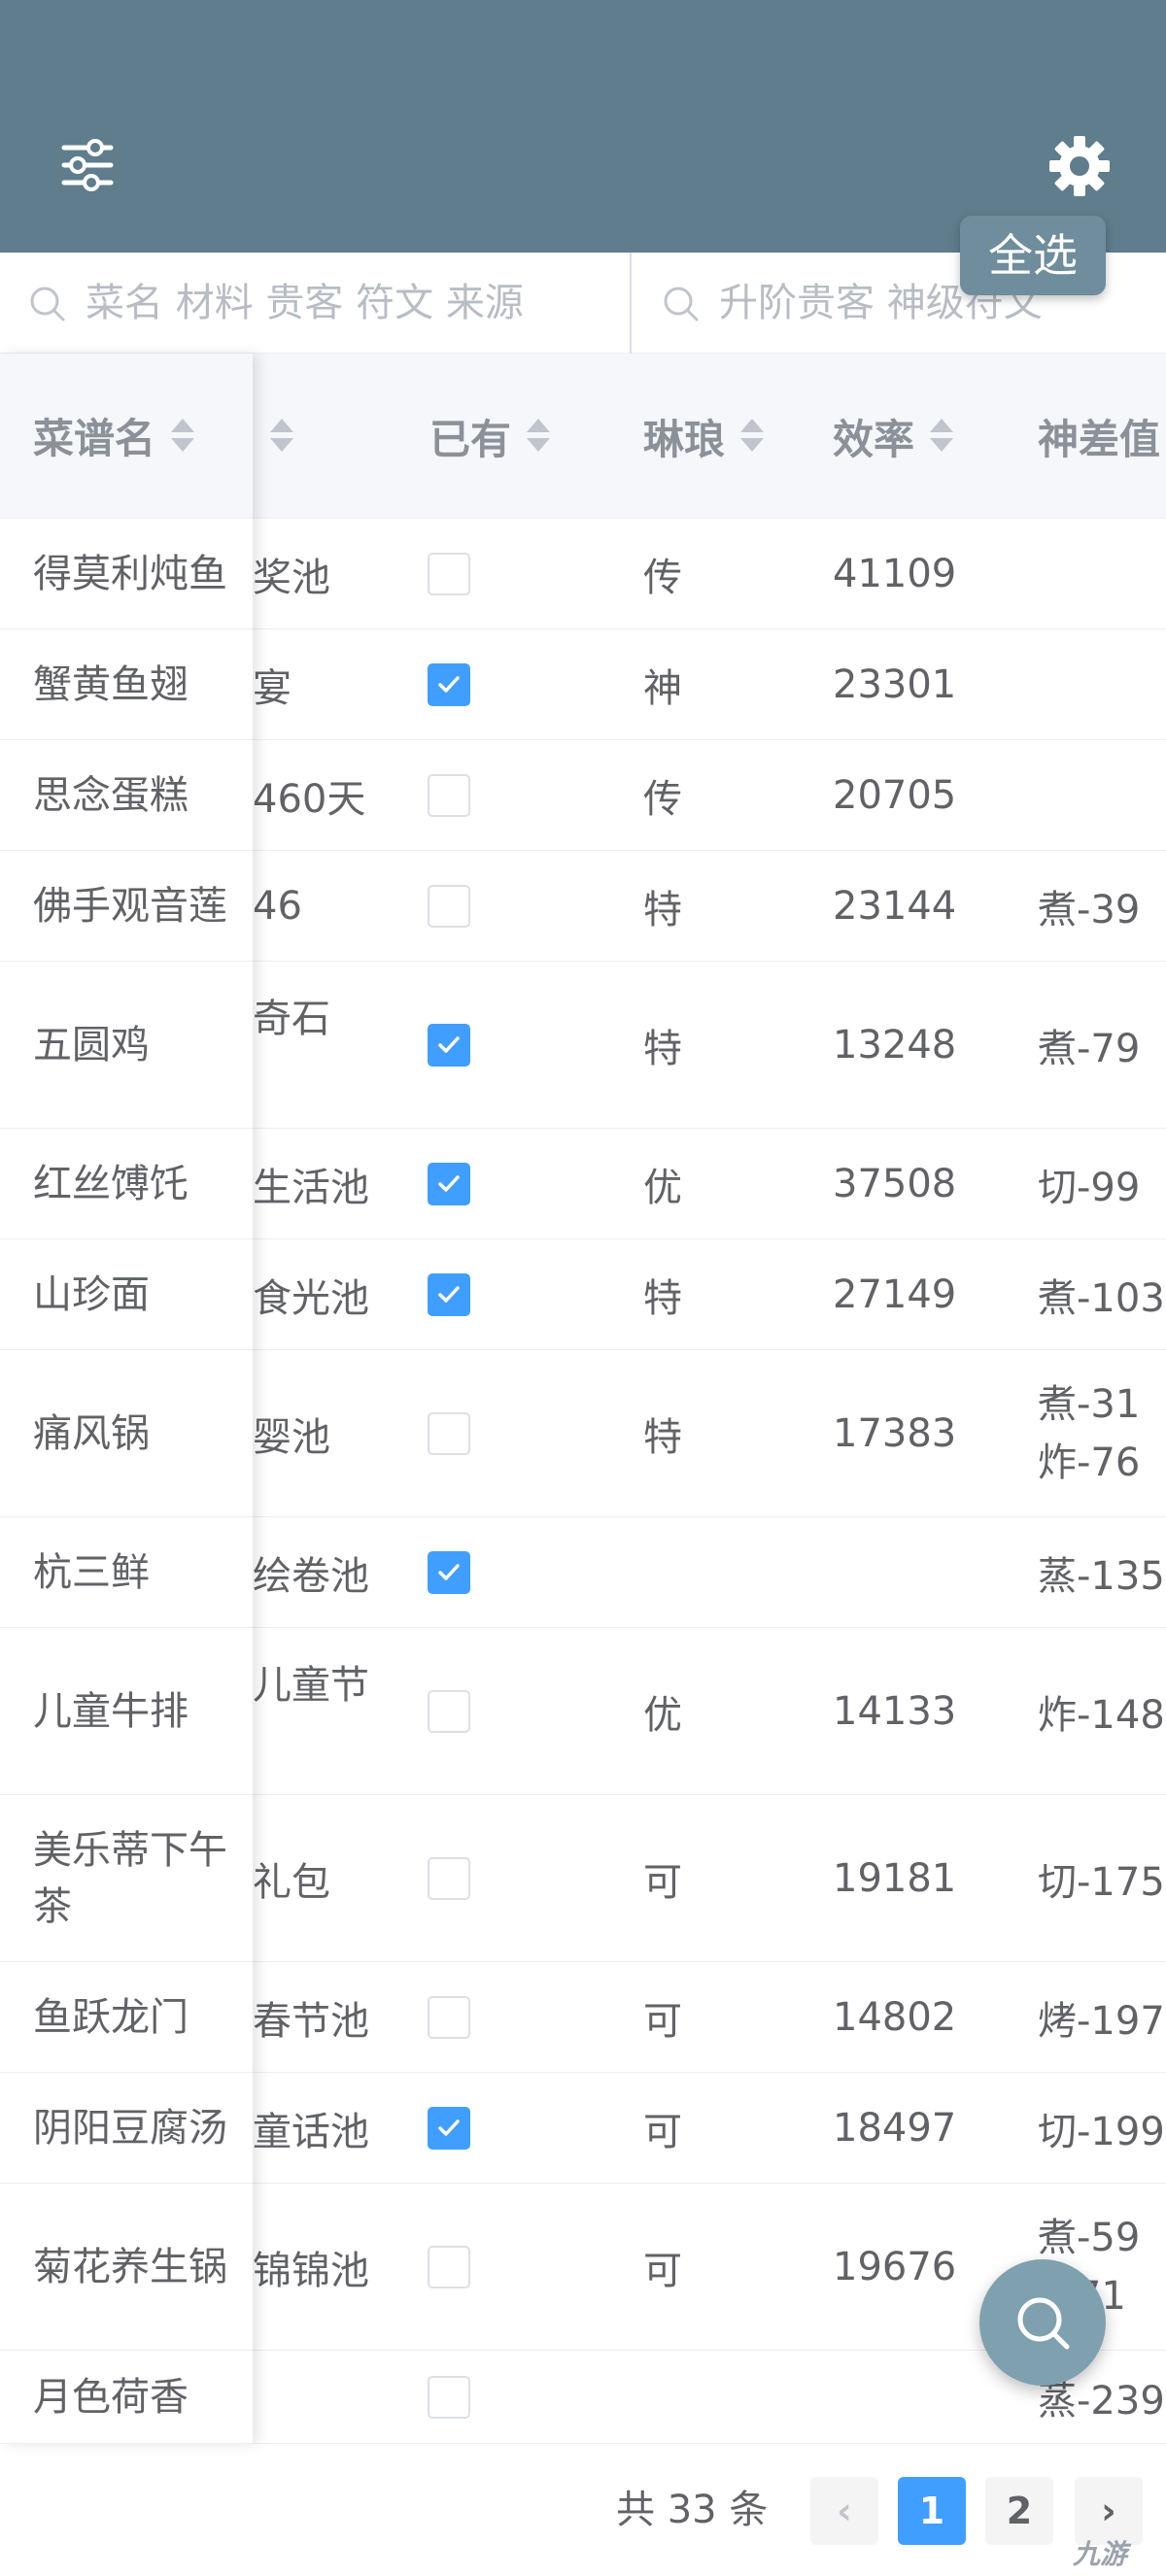 Image resolution: width=1166 pixels, height=2576 pixels. What do you see at coordinates (1101, 1298) in the screenshot?
I see `god-diff-cell: 煮-103` at bounding box center [1101, 1298].